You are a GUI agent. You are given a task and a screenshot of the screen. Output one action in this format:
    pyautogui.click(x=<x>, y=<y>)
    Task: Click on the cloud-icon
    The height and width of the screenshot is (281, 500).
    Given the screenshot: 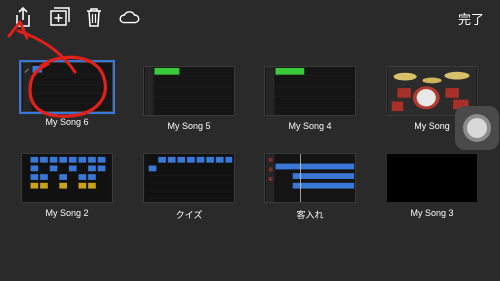 What is the action you would take?
    pyautogui.click(x=130, y=17)
    